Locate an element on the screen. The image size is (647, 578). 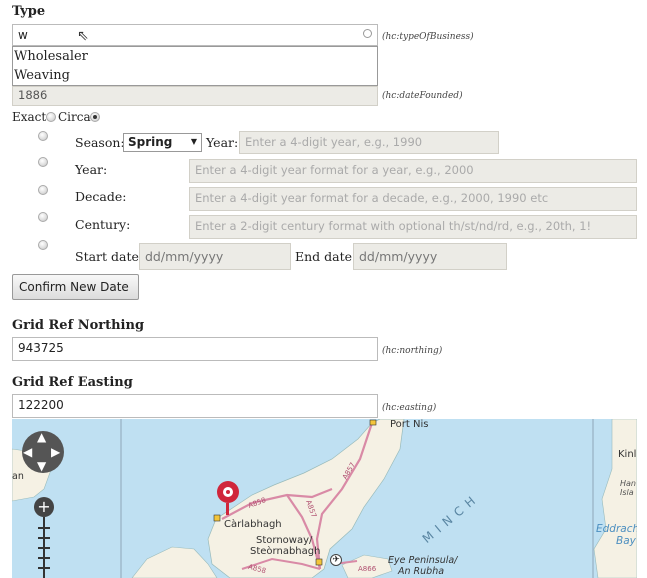
season-year-input: Enter a 4-digit year, e.g., 1990 is located at coordinates (369, 142).